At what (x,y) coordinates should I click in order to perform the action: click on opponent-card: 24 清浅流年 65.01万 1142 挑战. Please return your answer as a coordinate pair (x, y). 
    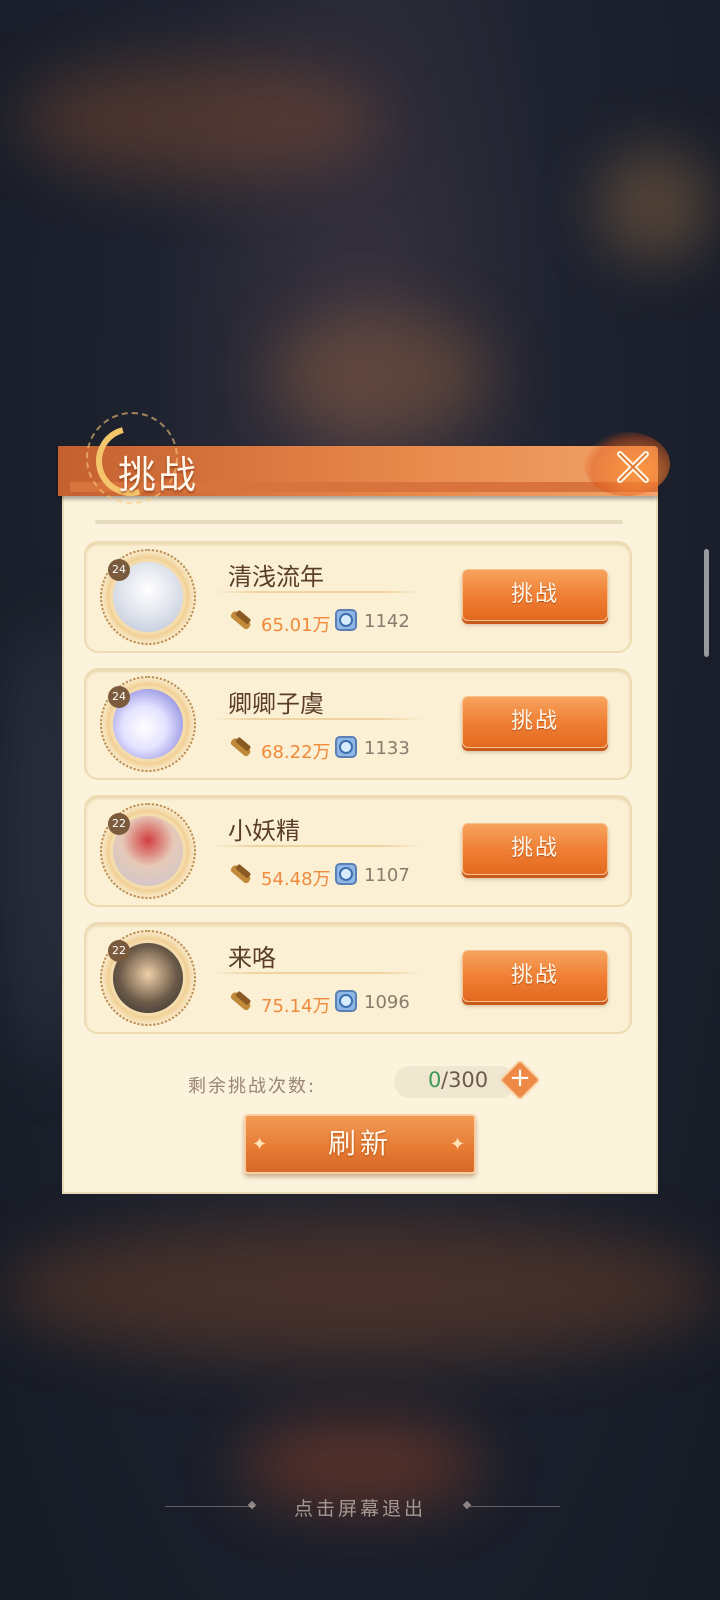
    Looking at the image, I should click on (358, 597).